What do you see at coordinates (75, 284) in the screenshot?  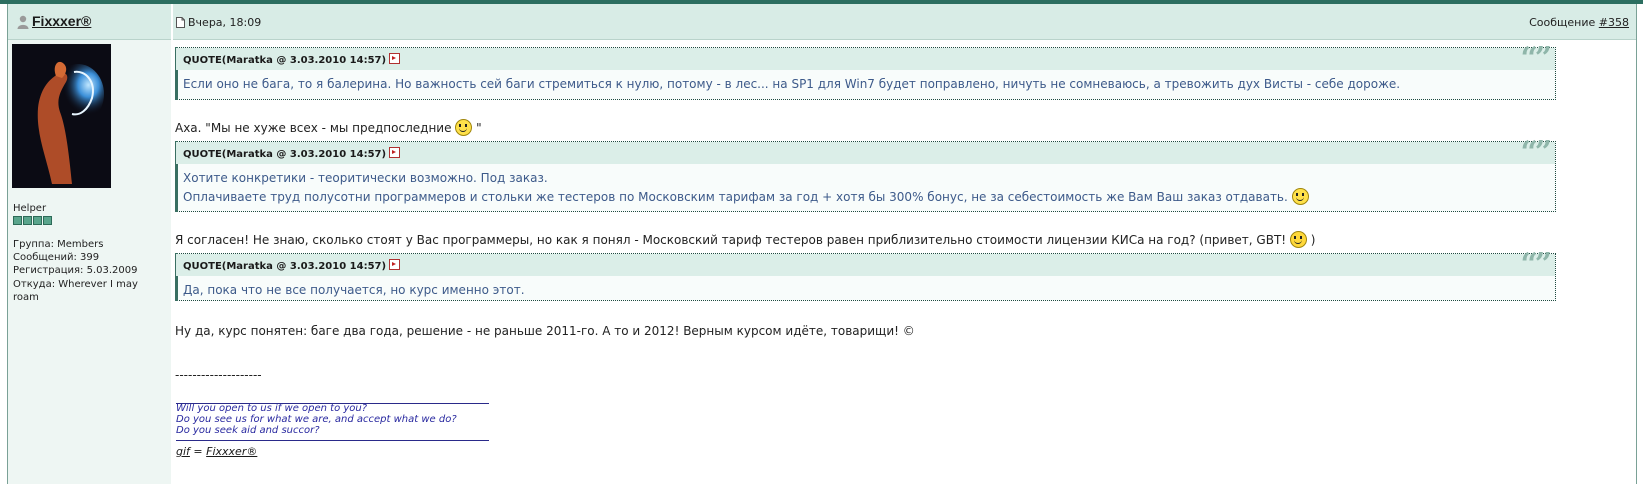 I see `author-location: Откуда: Wherever I may` at bounding box center [75, 284].